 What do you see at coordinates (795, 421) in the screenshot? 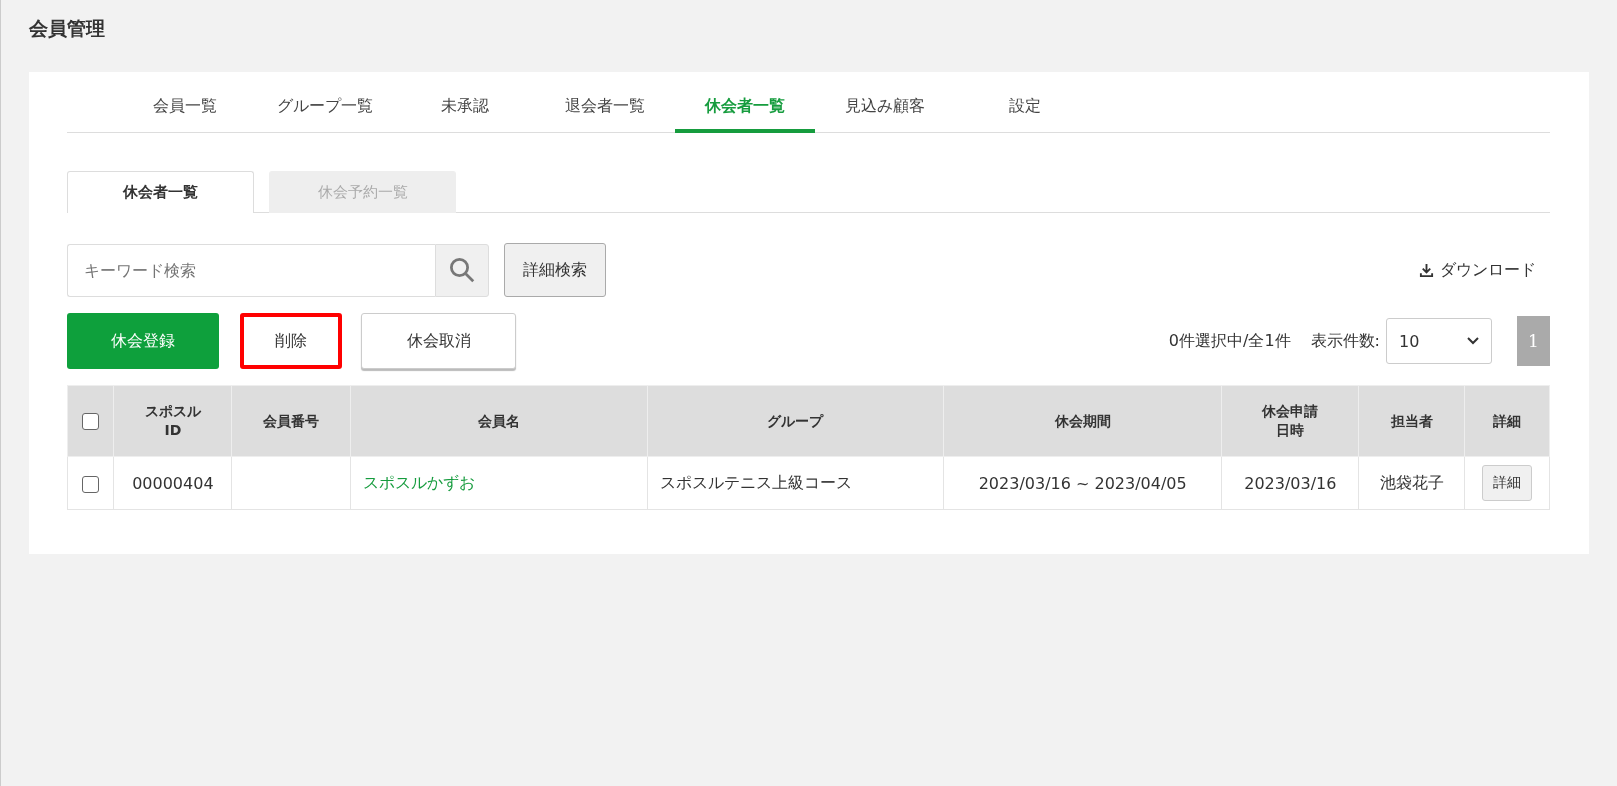
I see `column-header: グループ` at bounding box center [795, 421].